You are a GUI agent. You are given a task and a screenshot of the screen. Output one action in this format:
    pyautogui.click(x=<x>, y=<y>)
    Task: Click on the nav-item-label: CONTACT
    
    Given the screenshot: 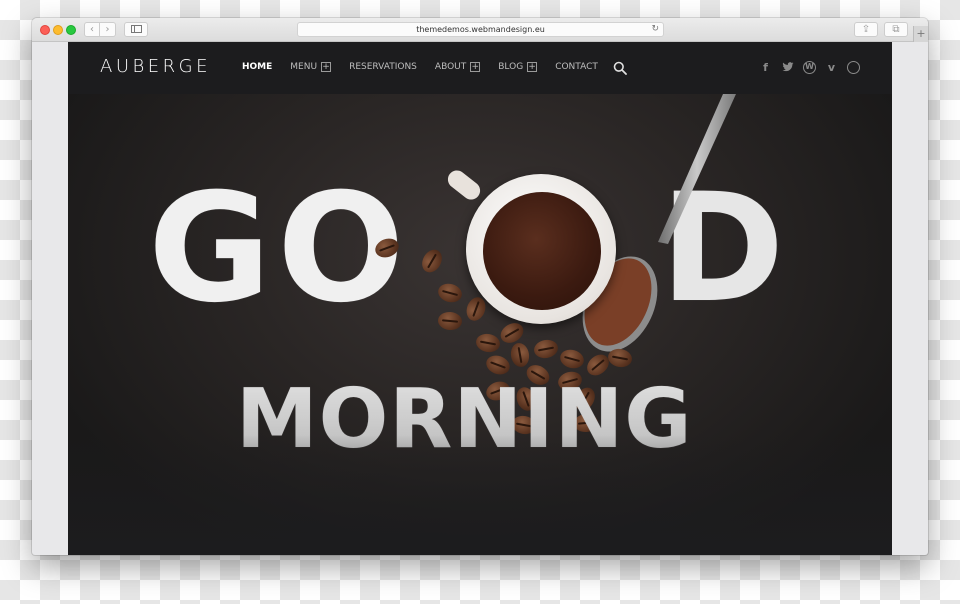 What is the action you would take?
    pyautogui.click(x=576, y=67)
    